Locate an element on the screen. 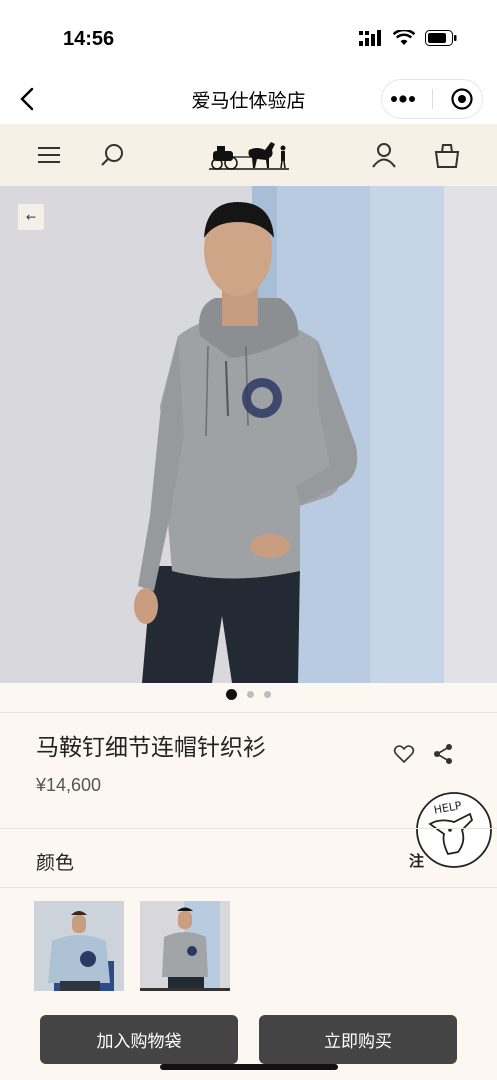 This screenshot has height=1080, width=497. add-to-bag-button: 加入购物袋 is located at coordinates (139, 1039).